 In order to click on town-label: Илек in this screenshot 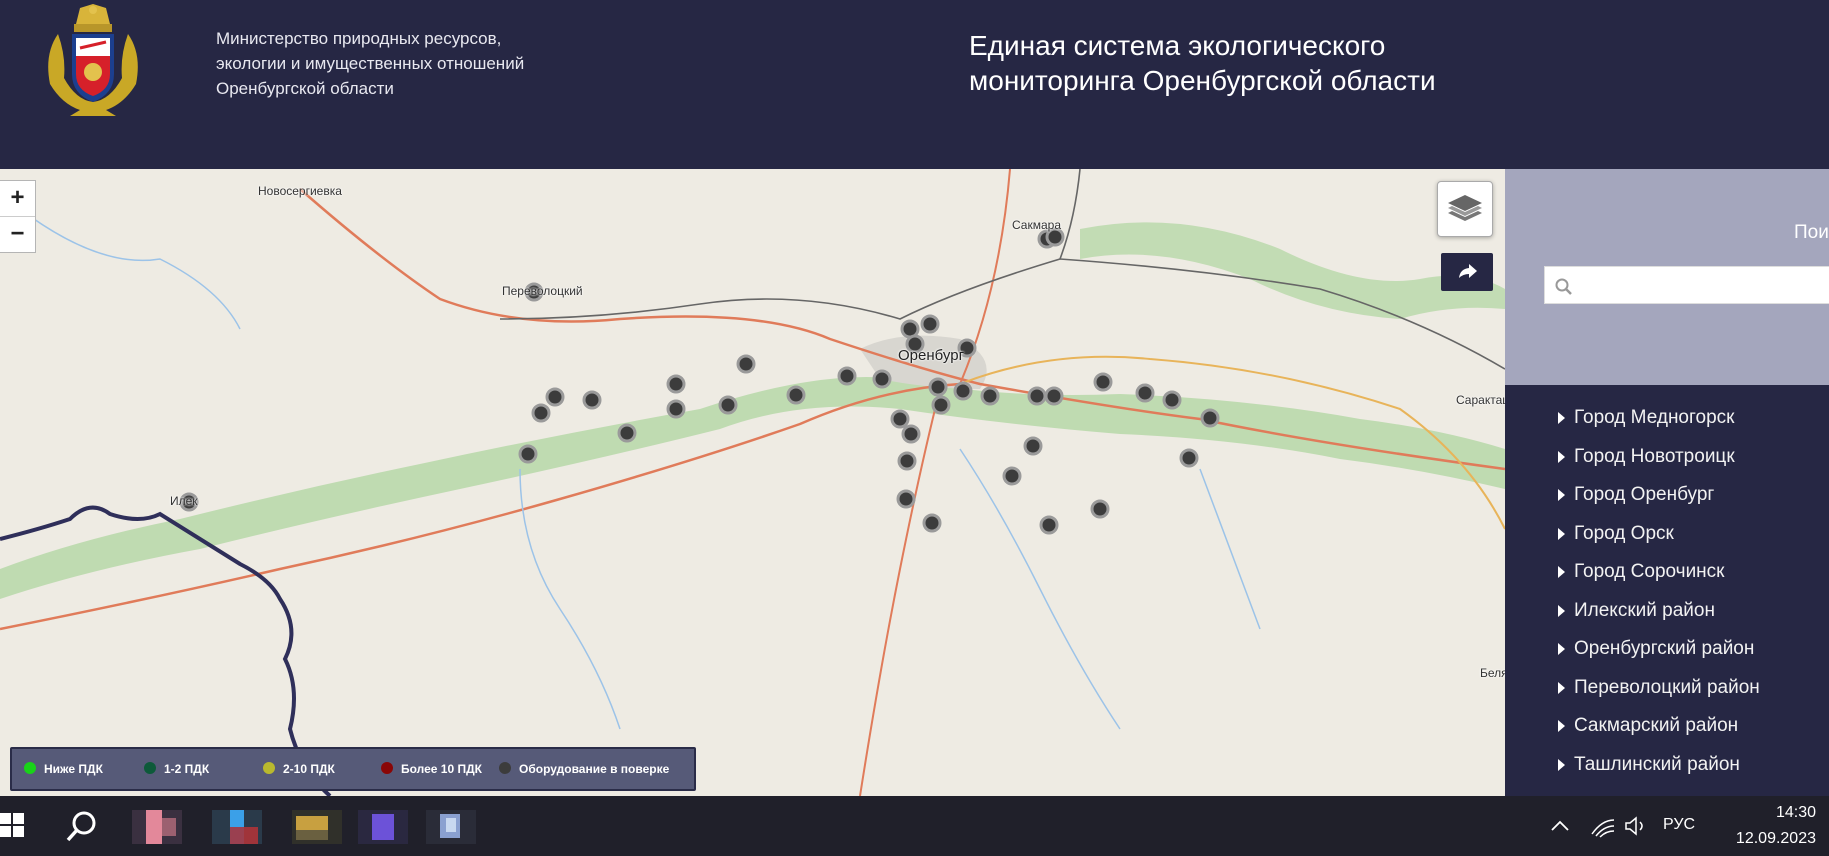, I will do `click(184, 501)`.